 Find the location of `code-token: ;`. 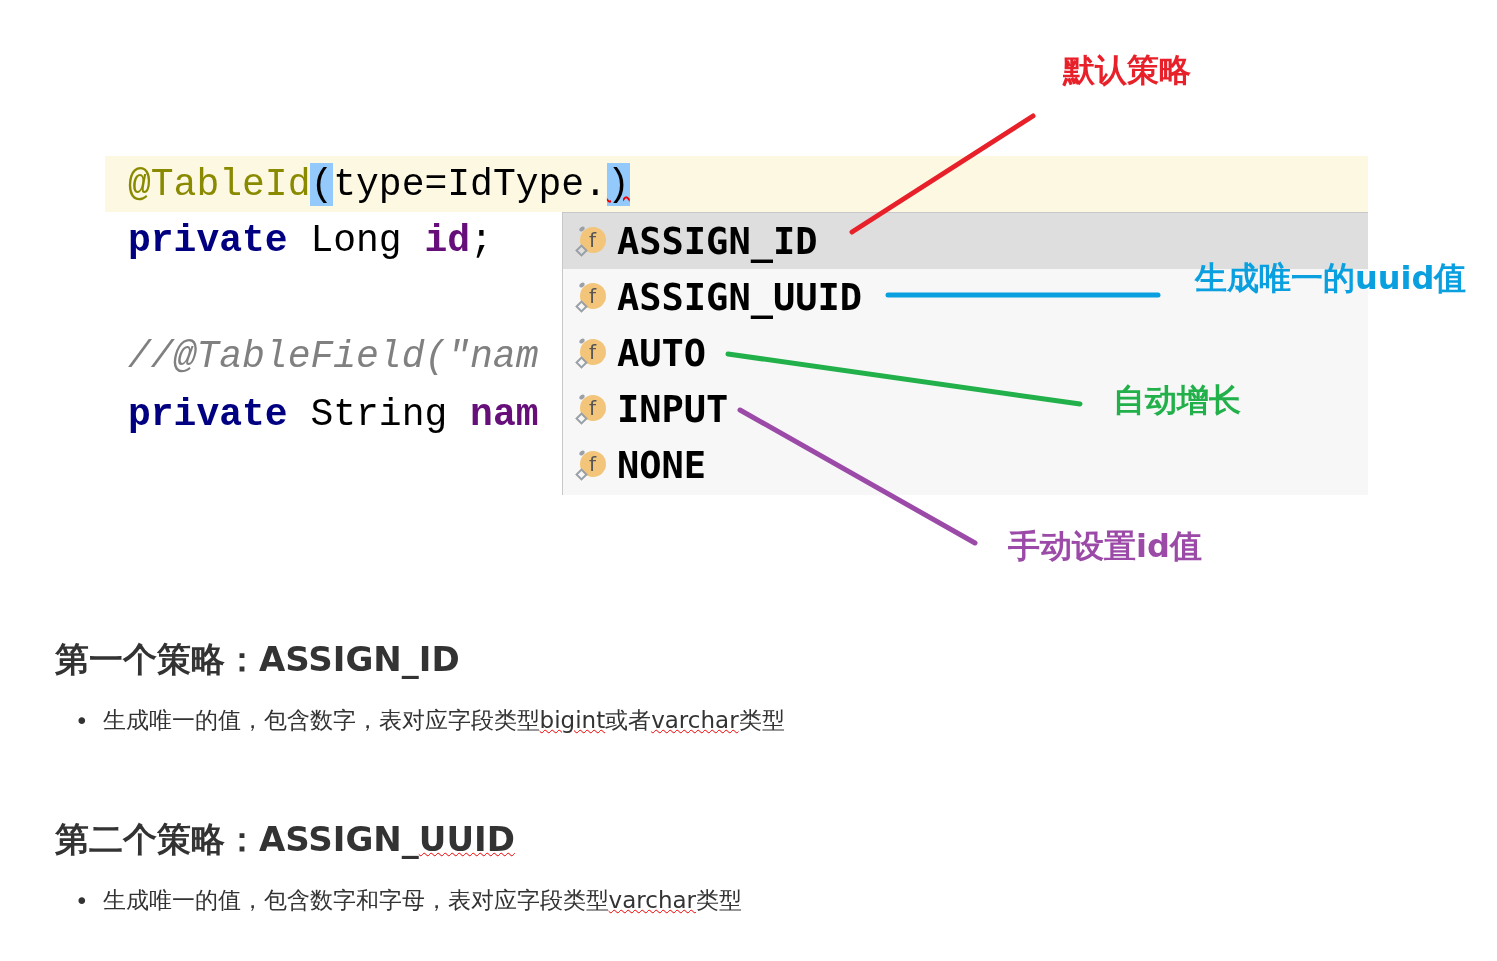

code-token: ; is located at coordinates (481, 240).